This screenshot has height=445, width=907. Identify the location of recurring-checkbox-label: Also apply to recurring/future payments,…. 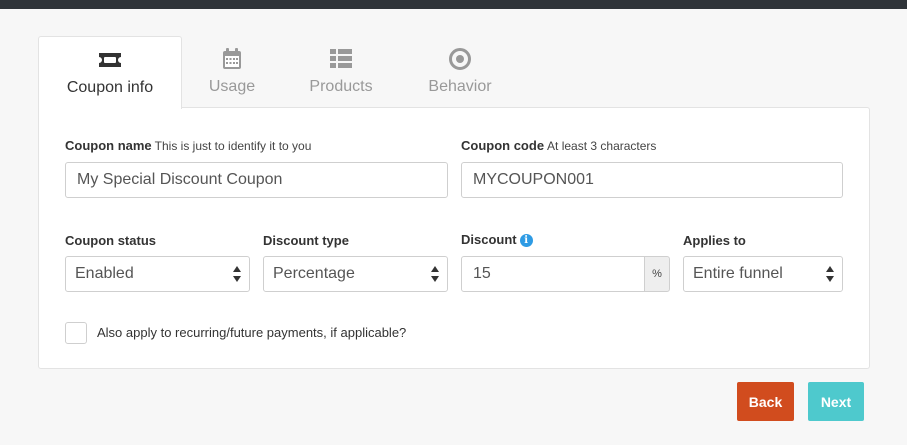
(252, 332).